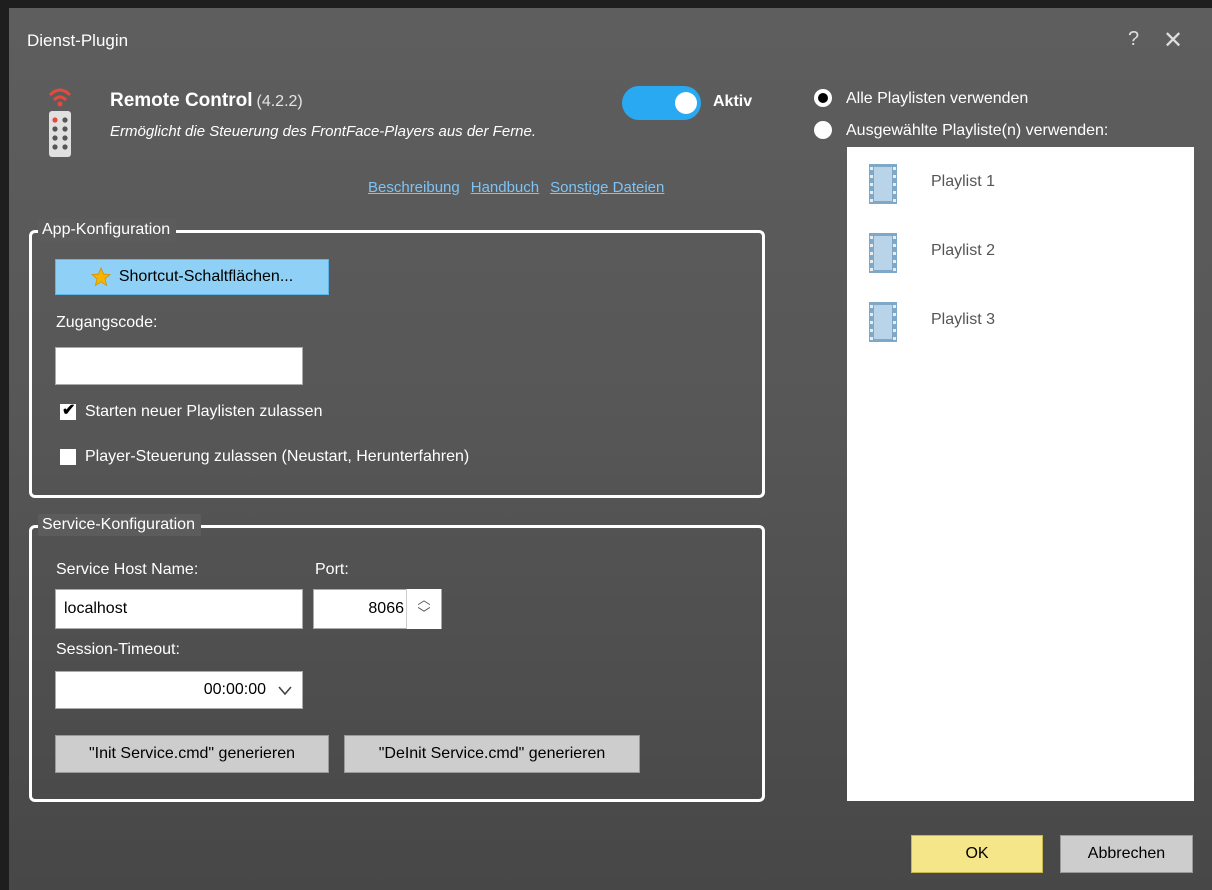 This screenshot has height=890, width=1212. Describe the element at coordinates (414, 187) in the screenshot. I see `link-description: Beschreibung` at that location.